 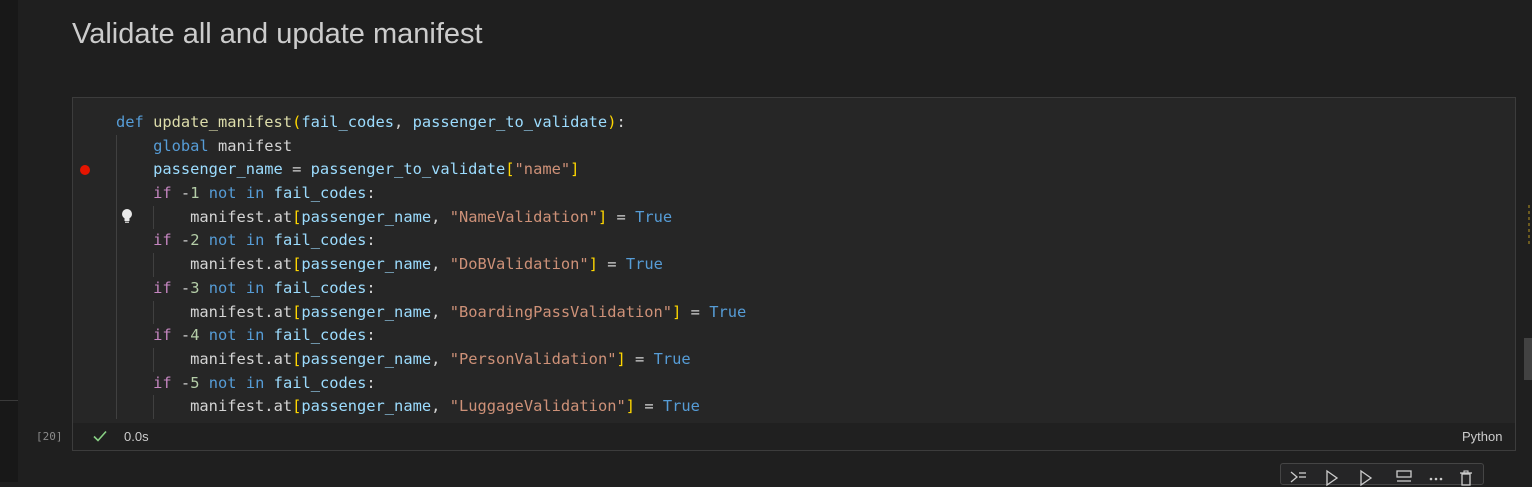 I want to click on code-line: if -5 not in fail_codes:, so click(x=431, y=384).